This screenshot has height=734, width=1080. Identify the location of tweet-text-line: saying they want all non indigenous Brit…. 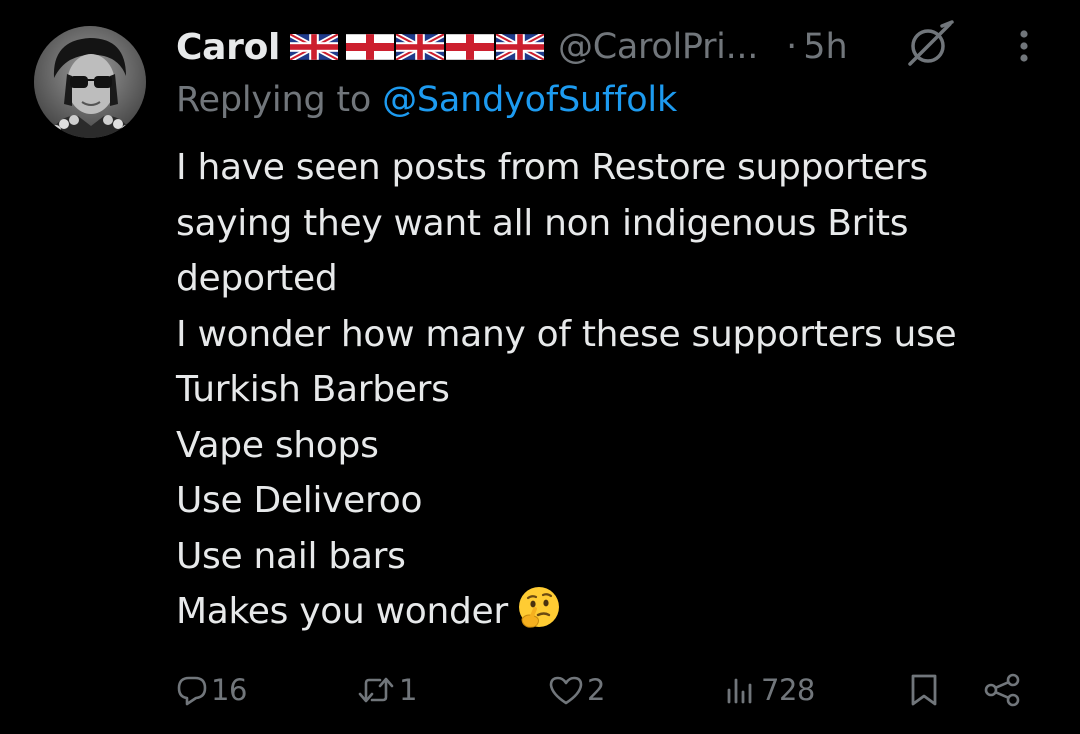
(542, 223).